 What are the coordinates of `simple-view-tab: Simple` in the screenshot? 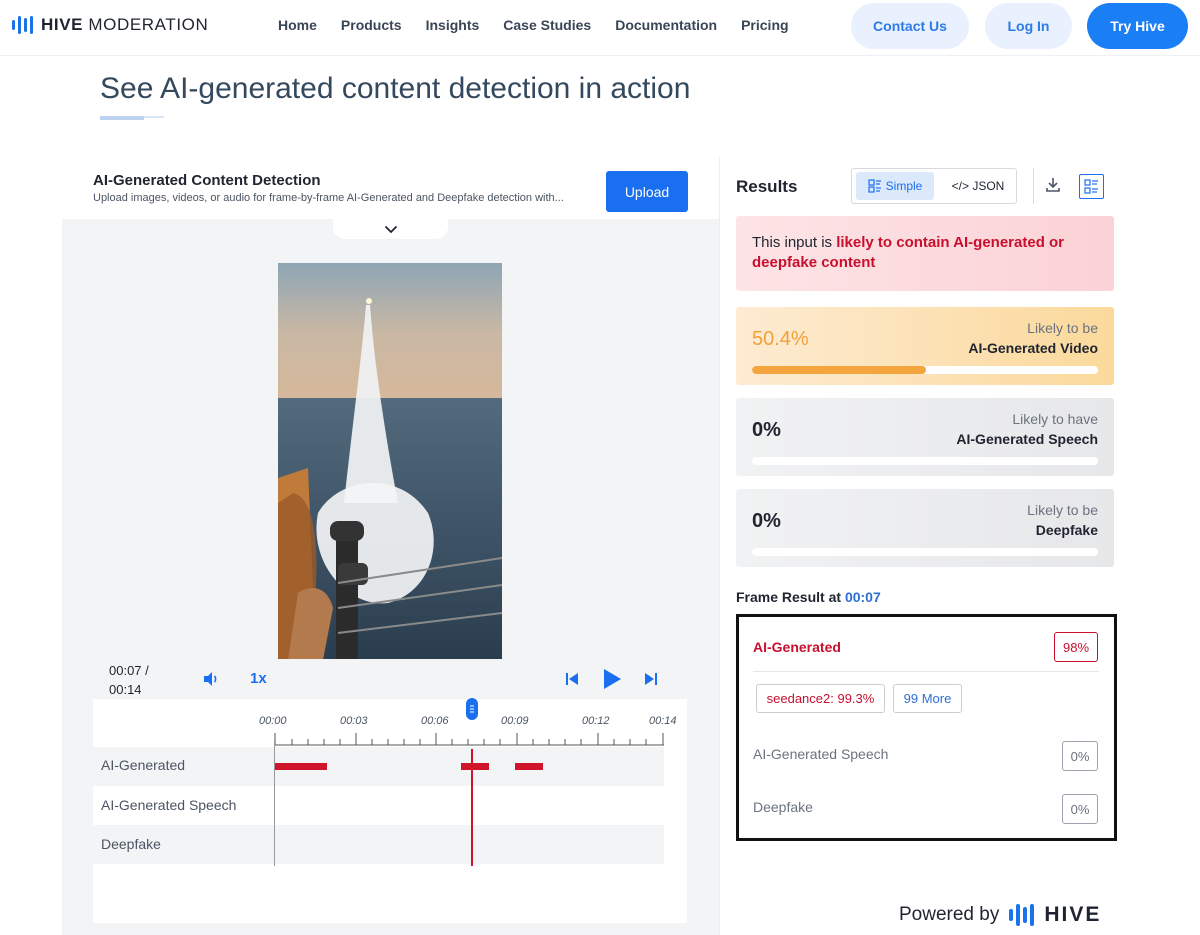 It's located at (895, 186).